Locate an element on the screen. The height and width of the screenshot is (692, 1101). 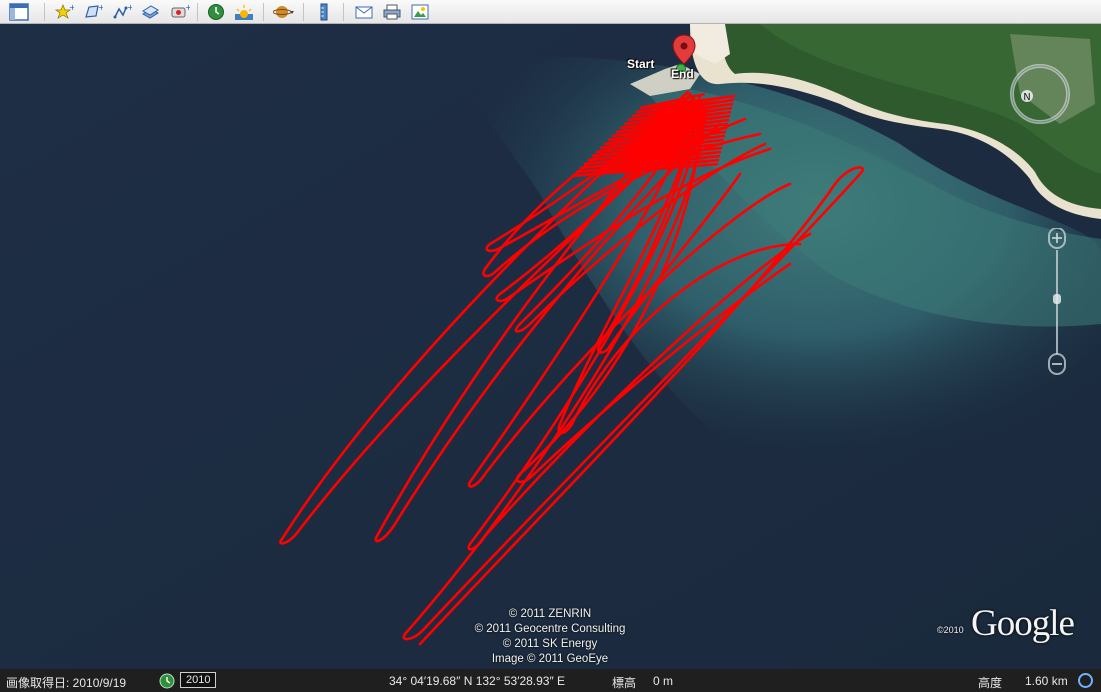
save-image-icon is located at coordinates (420, 12).